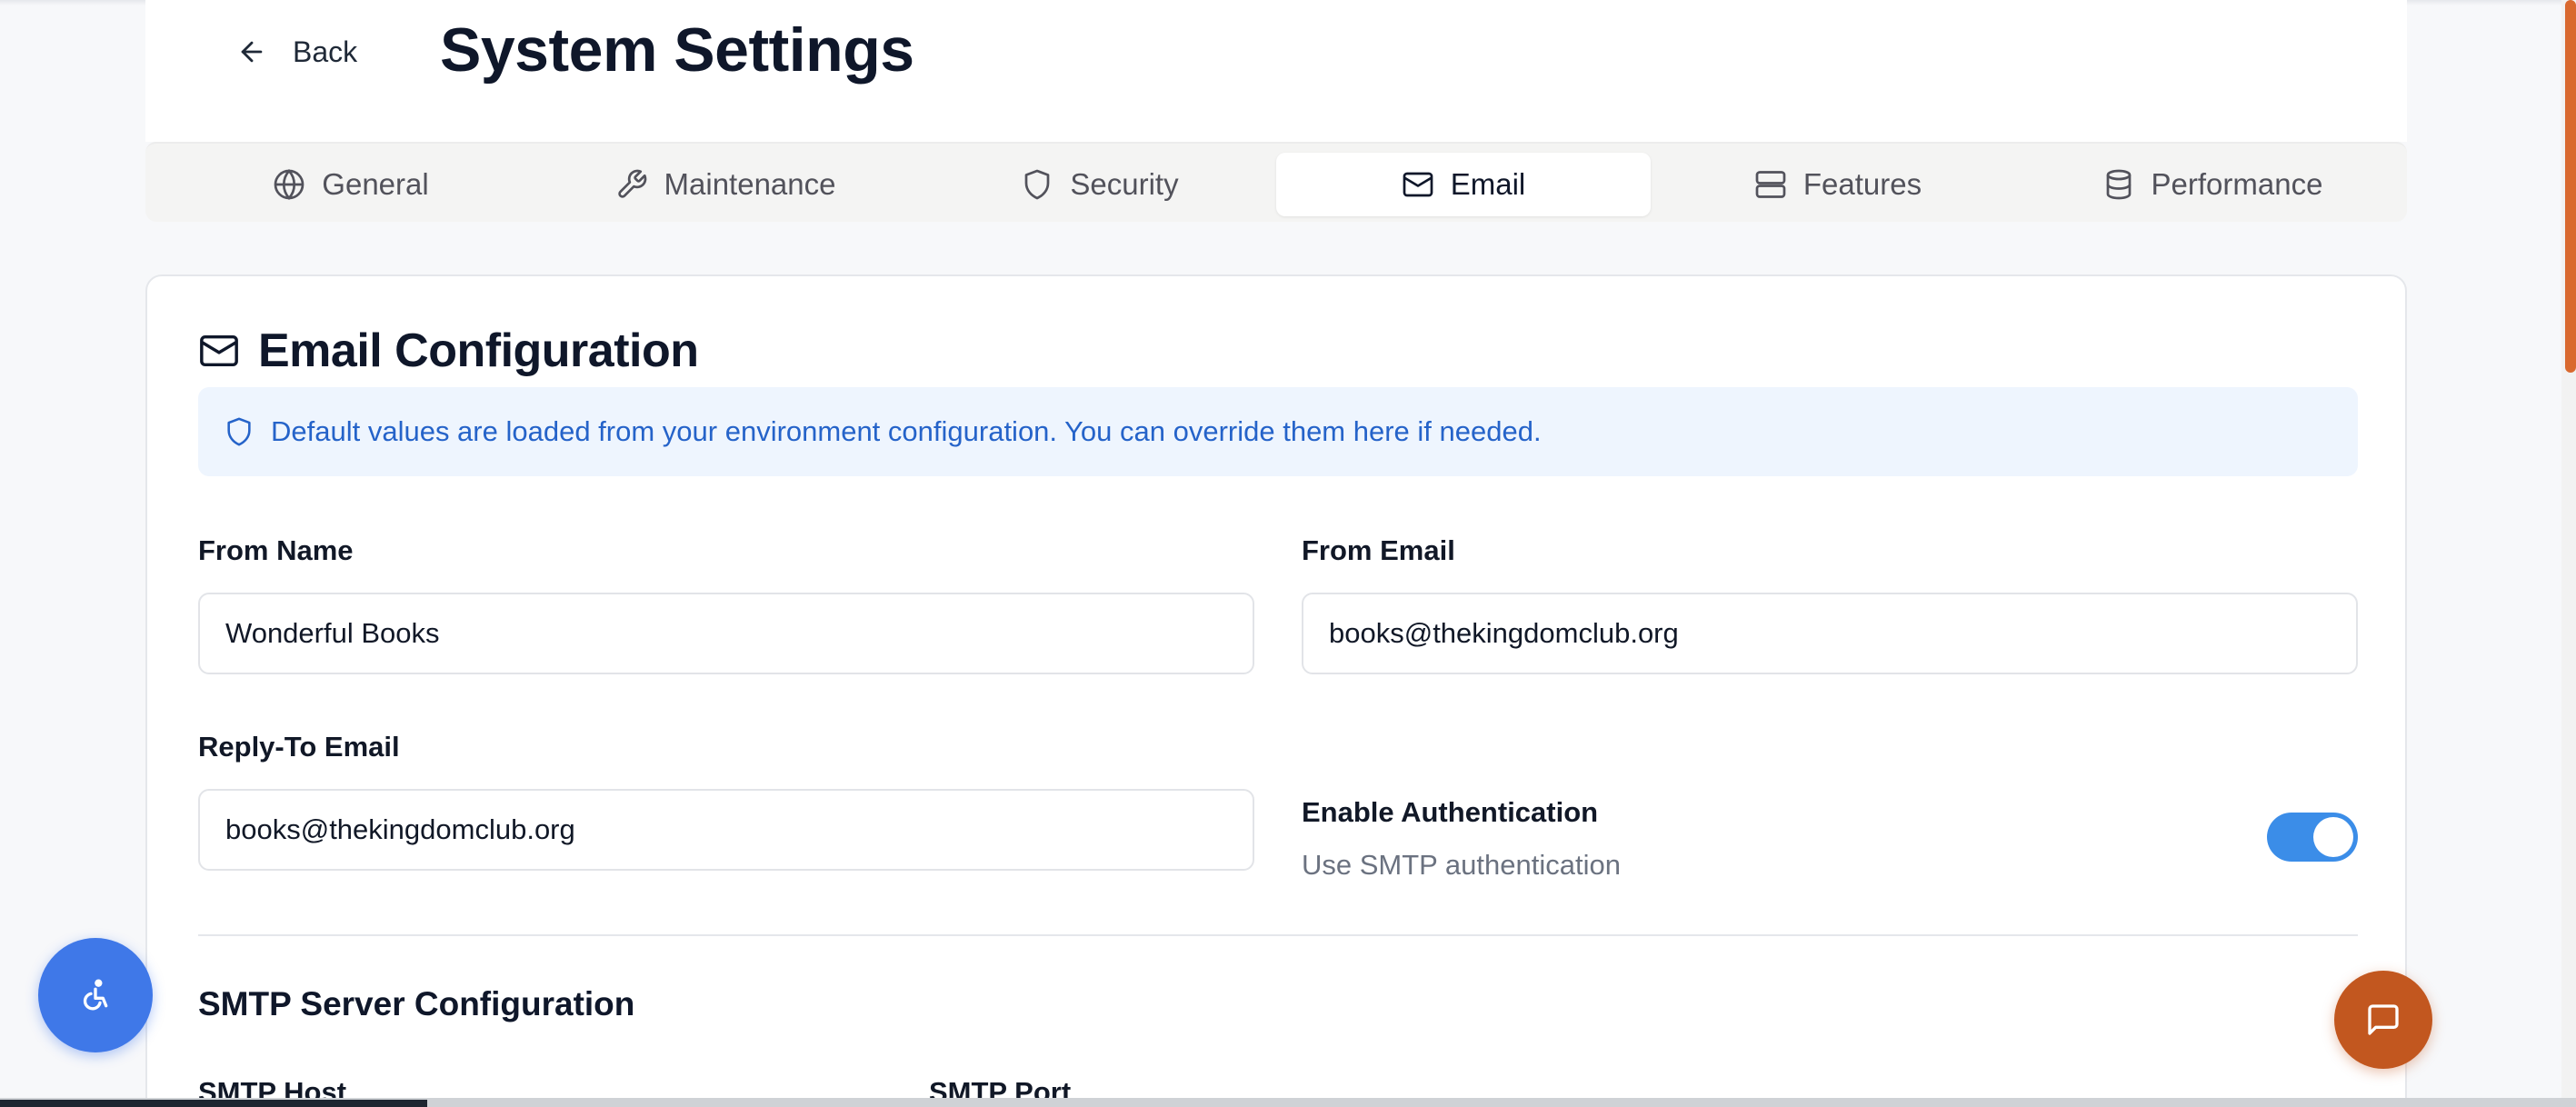 This screenshot has height=1107, width=2576. I want to click on tab-security: Security, so click(1100, 184).